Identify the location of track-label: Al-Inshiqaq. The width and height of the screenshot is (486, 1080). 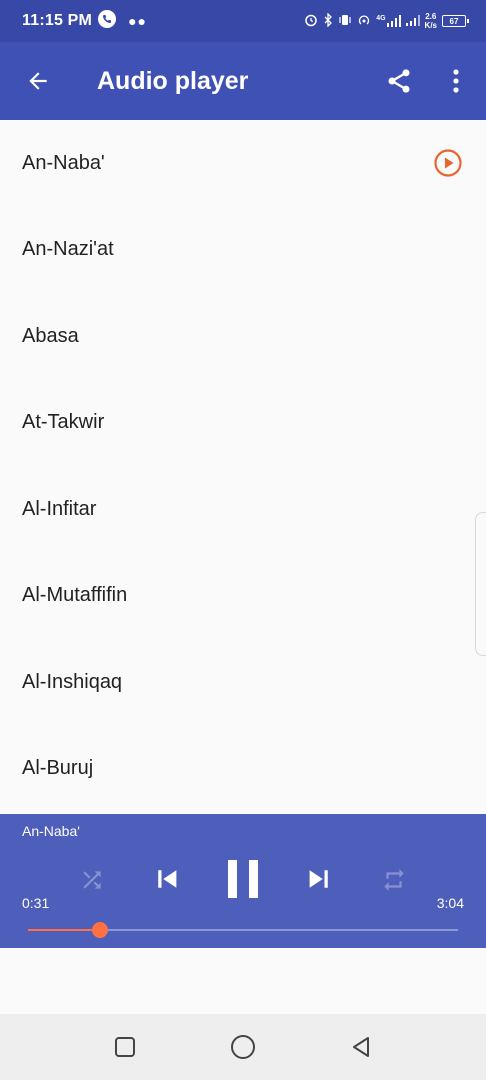
(72, 681).